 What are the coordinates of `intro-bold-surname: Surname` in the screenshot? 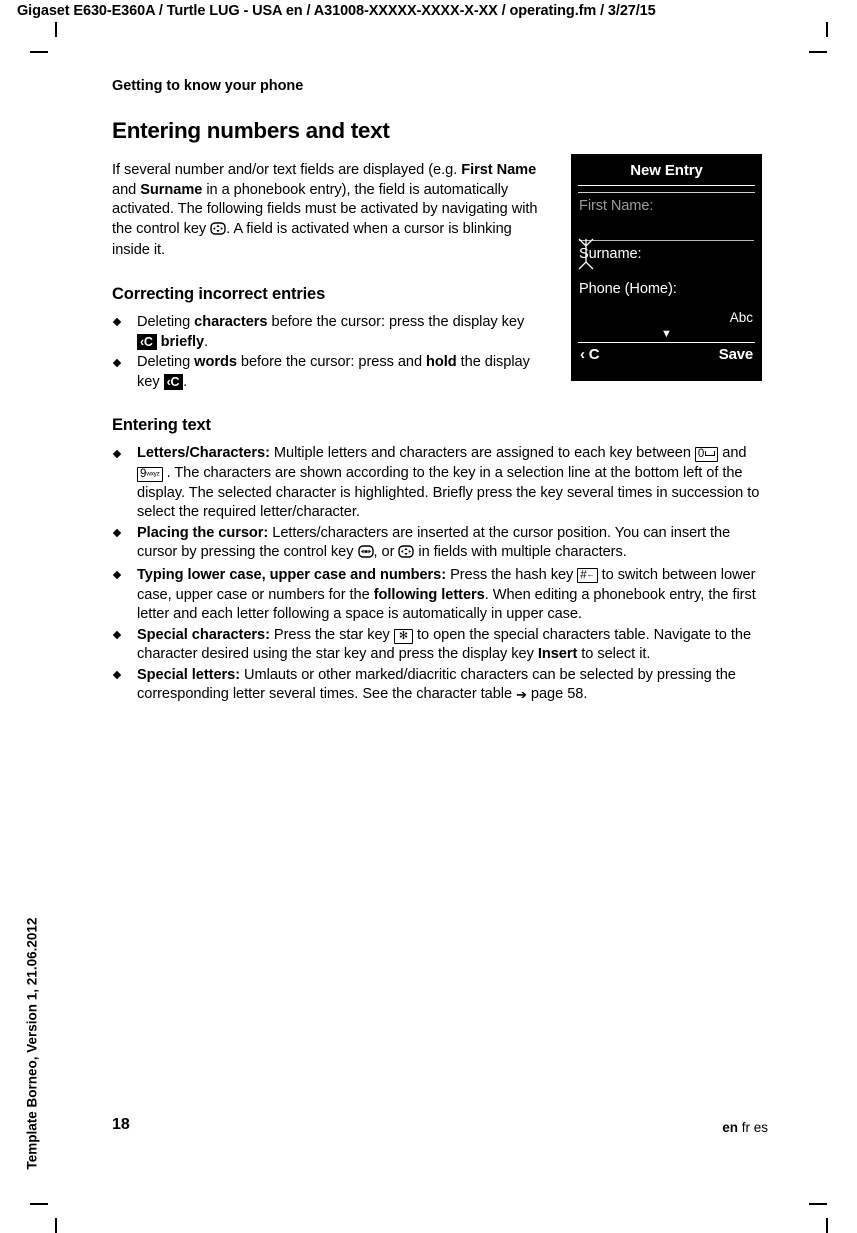 It's located at (171, 189).